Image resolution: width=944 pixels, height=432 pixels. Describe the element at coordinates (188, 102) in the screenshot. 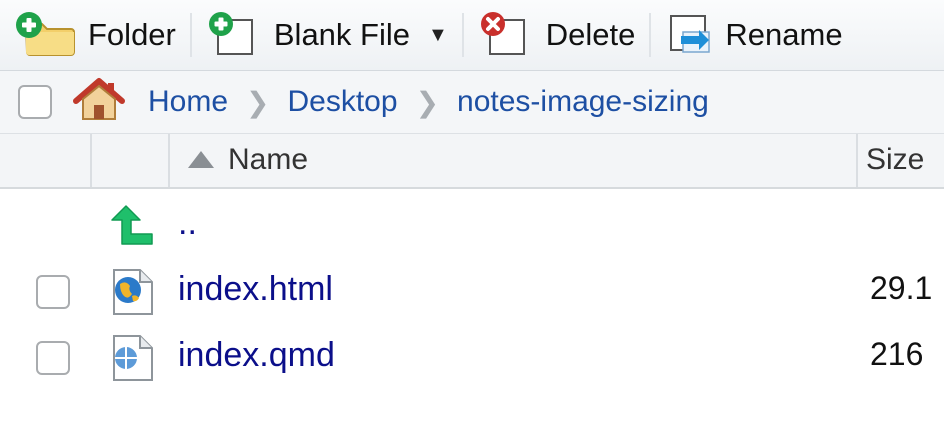

I see `breadcrumb-home-link: Home` at that location.